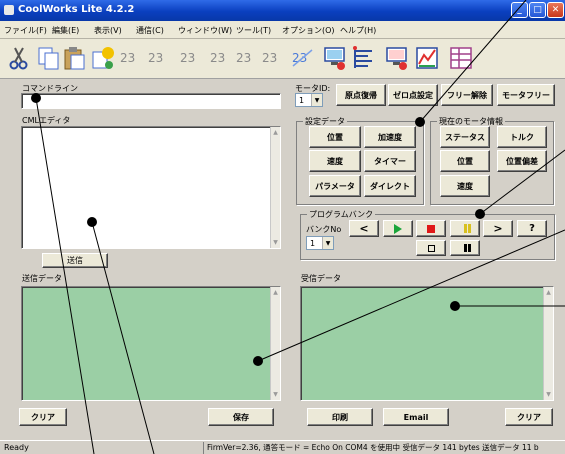  Describe the element at coordinates (473, 61) in the screenshot. I see `callout-line-settings` at that location.